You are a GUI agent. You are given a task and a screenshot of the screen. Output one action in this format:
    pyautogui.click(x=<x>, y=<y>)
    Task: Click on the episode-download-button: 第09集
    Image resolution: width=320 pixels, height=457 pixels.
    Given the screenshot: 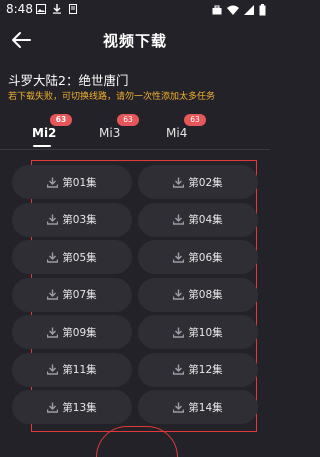 What is the action you would take?
    pyautogui.click(x=72, y=332)
    